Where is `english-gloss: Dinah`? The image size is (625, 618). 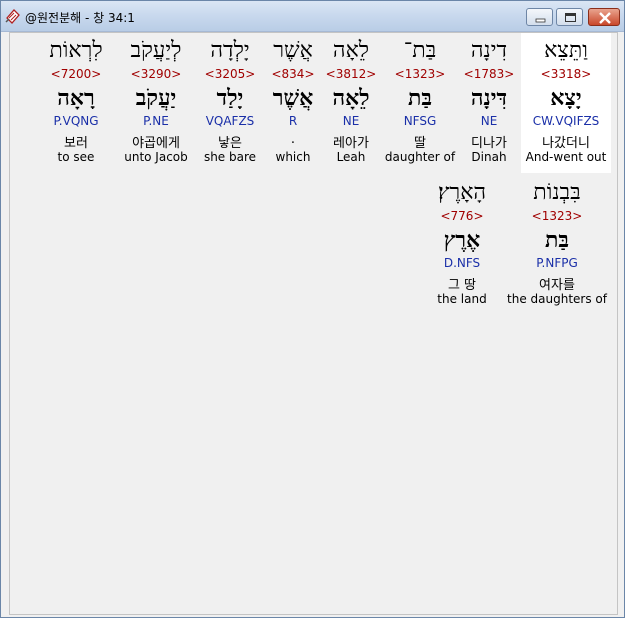 english-gloss: Dinah is located at coordinates (489, 157).